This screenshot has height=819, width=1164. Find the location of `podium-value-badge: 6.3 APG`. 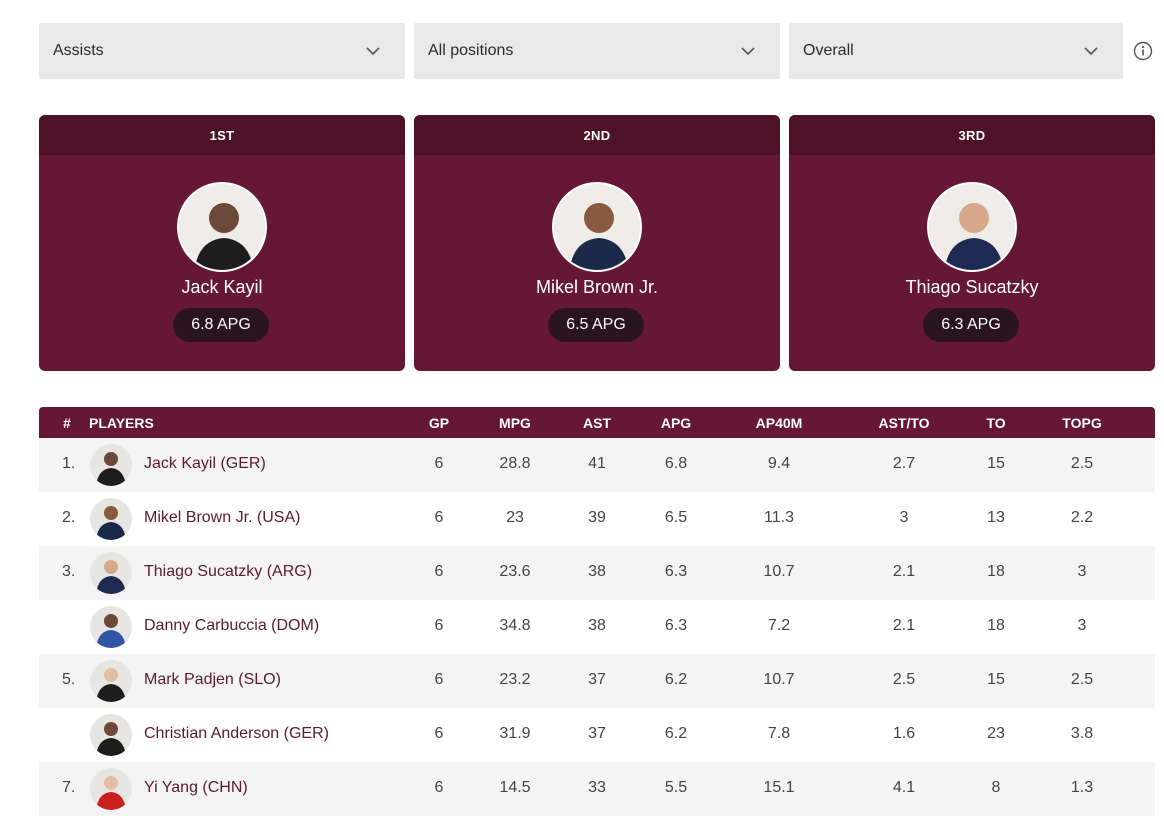

podium-value-badge: 6.3 APG is located at coordinates (971, 325).